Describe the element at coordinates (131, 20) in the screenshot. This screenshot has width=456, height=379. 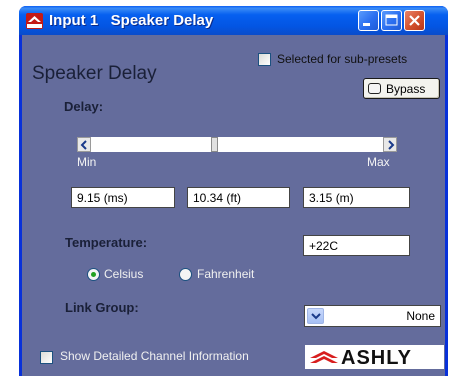
I see `window-title: Input 1 Speaker Delay` at that location.